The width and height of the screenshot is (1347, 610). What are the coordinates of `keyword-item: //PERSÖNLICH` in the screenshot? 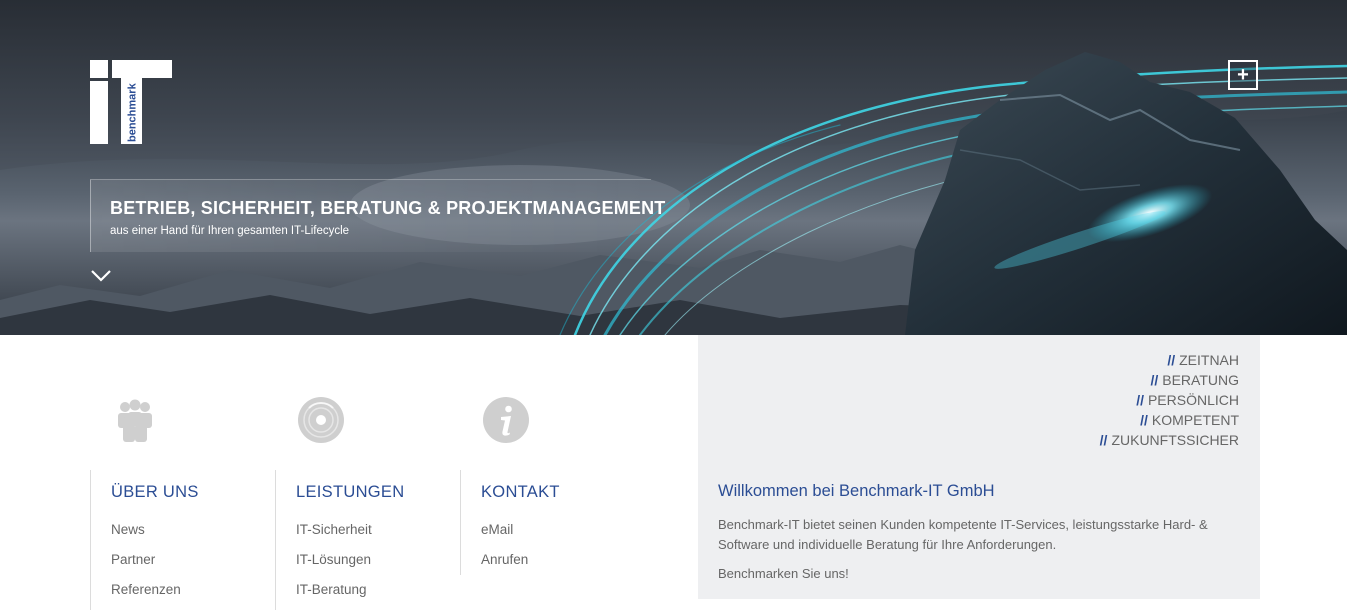 It's located at (1187, 400).